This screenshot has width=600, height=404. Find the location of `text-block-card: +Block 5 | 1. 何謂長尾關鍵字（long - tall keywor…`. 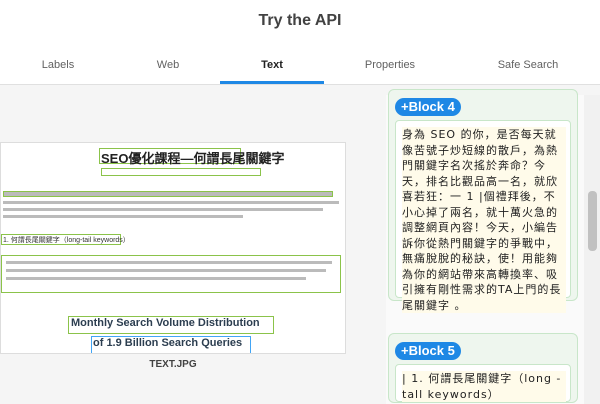

text-block-card: +Block 5 | 1. 何謂長尾關鍵字（long - tall keywor… is located at coordinates (483, 368).